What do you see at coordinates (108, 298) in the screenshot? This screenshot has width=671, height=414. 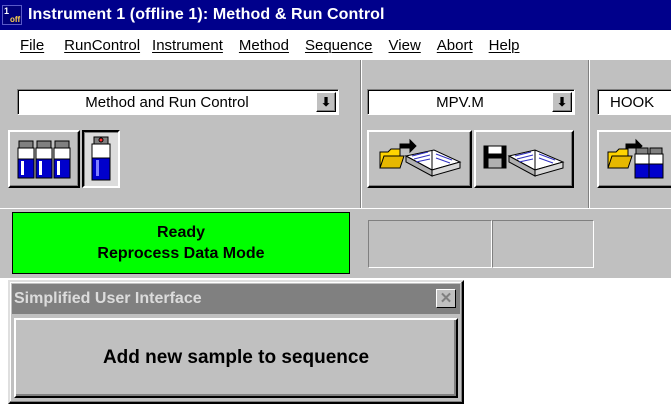 I see `simplified-ui-title: Simplified User Interface` at bounding box center [108, 298].